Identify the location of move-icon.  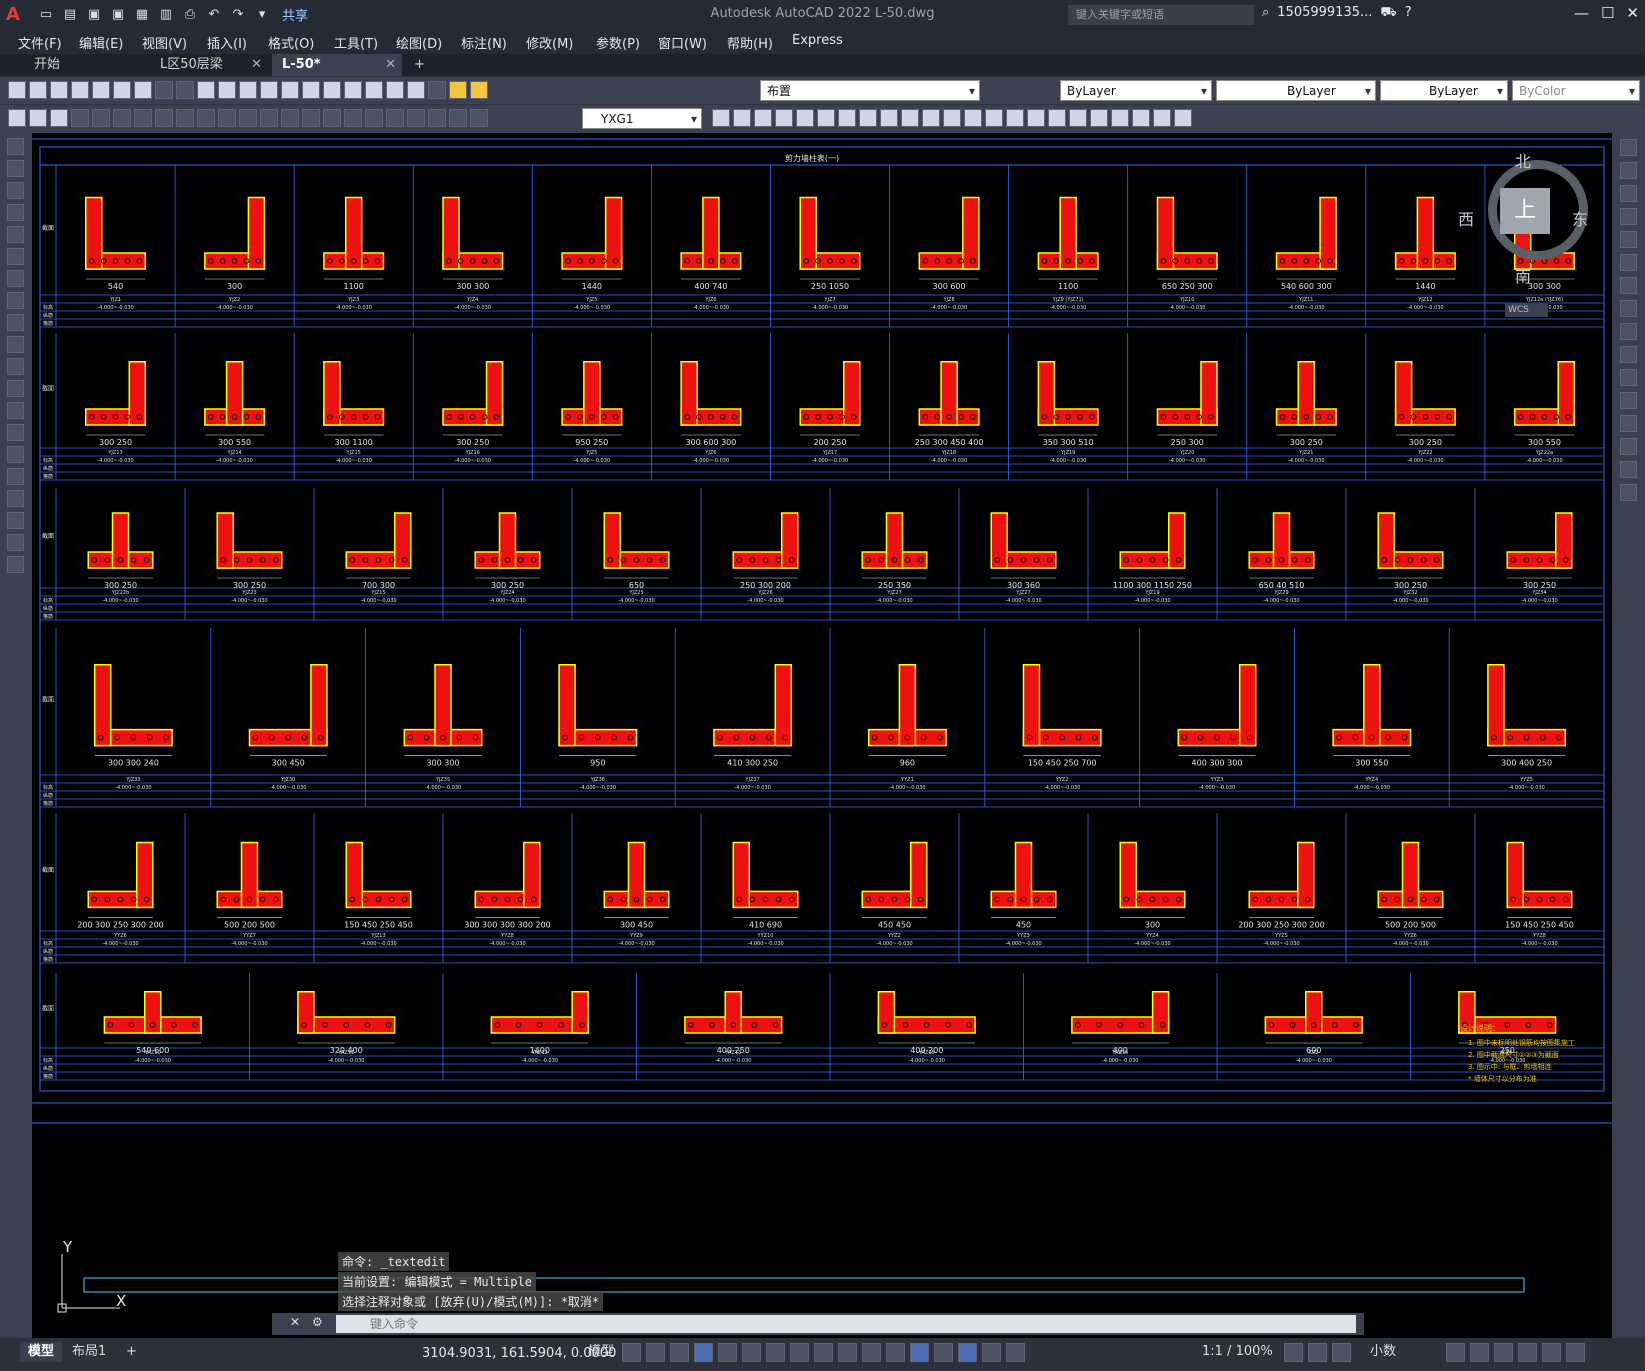
(1628, 262).